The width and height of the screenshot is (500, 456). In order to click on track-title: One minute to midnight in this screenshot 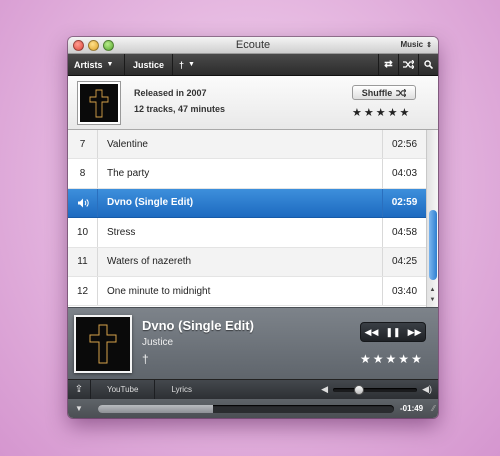, I will do `click(159, 291)`.